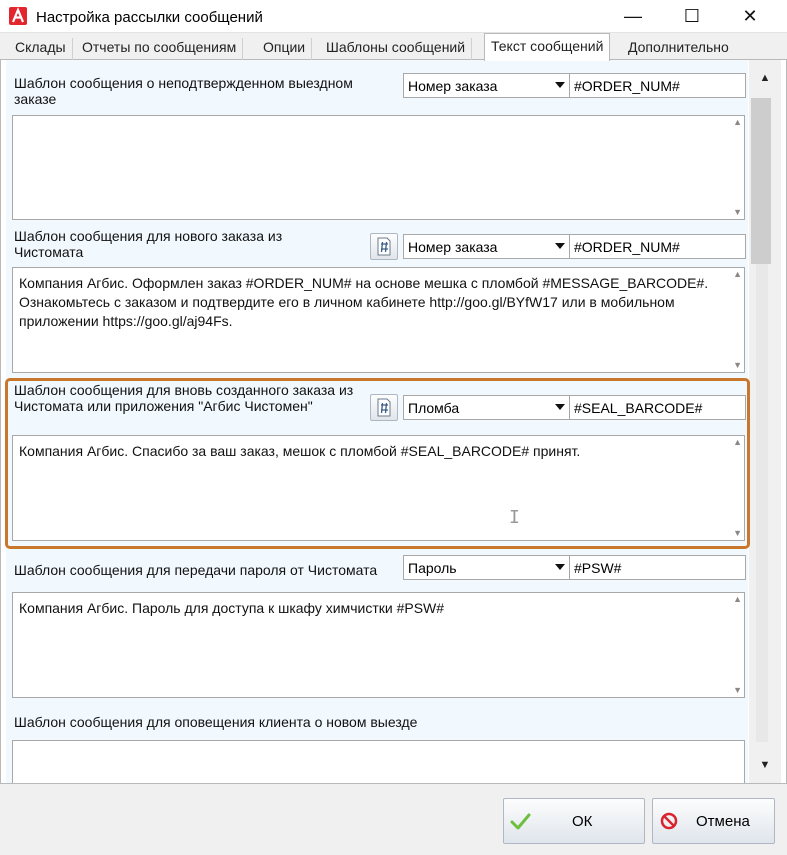  What do you see at coordinates (547, 47) in the screenshot?
I see `tab-message-text: Текст сообщений` at bounding box center [547, 47].